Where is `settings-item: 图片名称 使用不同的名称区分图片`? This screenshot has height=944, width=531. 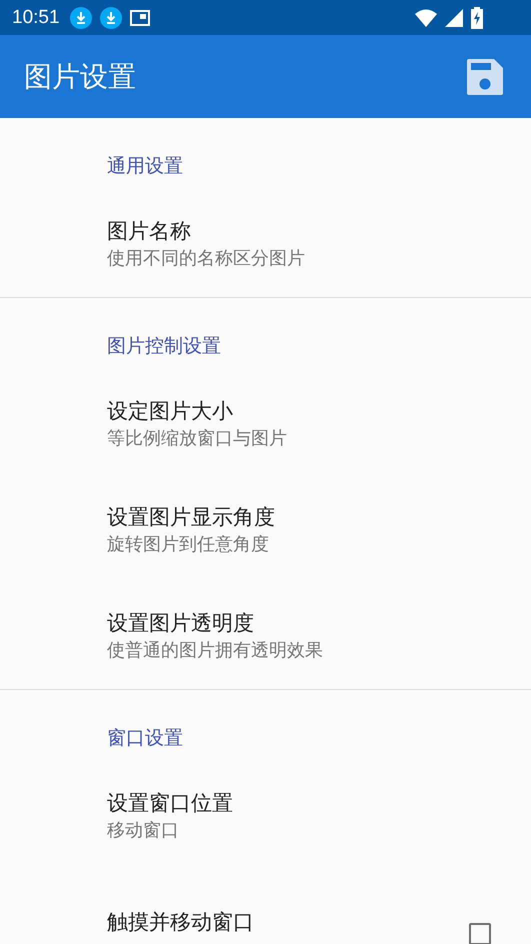
settings-item: 图片名称 使用不同的名称区分图片 is located at coordinates (265, 244).